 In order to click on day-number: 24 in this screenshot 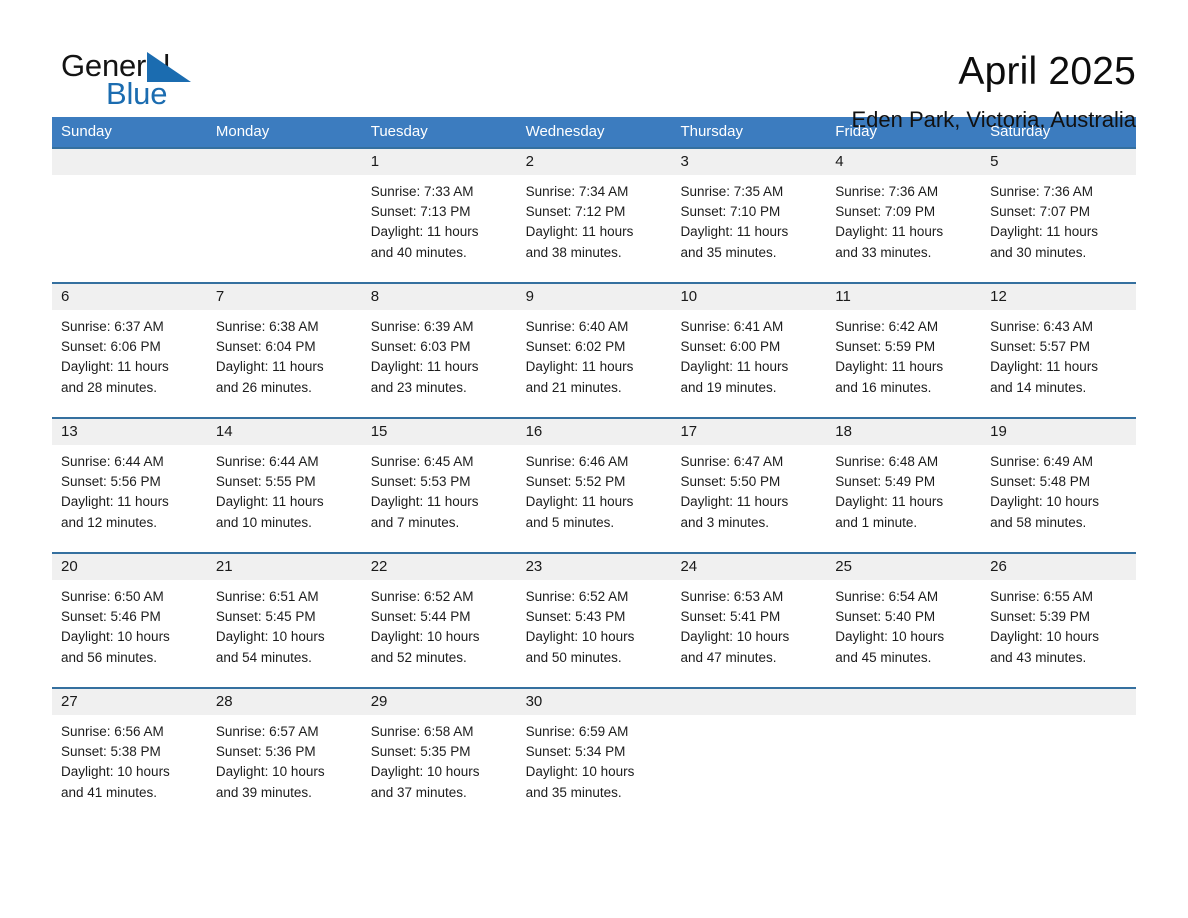, I will do `click(748, 567)`.